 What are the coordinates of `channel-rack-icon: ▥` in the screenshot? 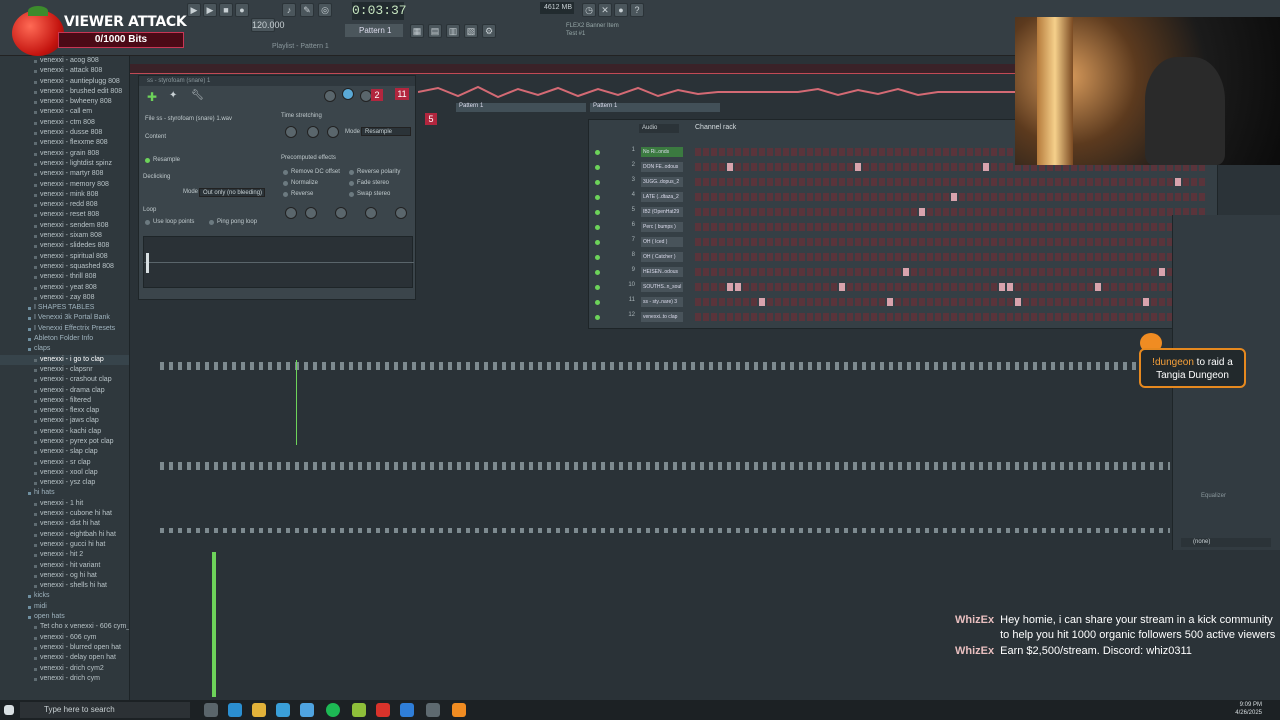 It's located at (453, 31).